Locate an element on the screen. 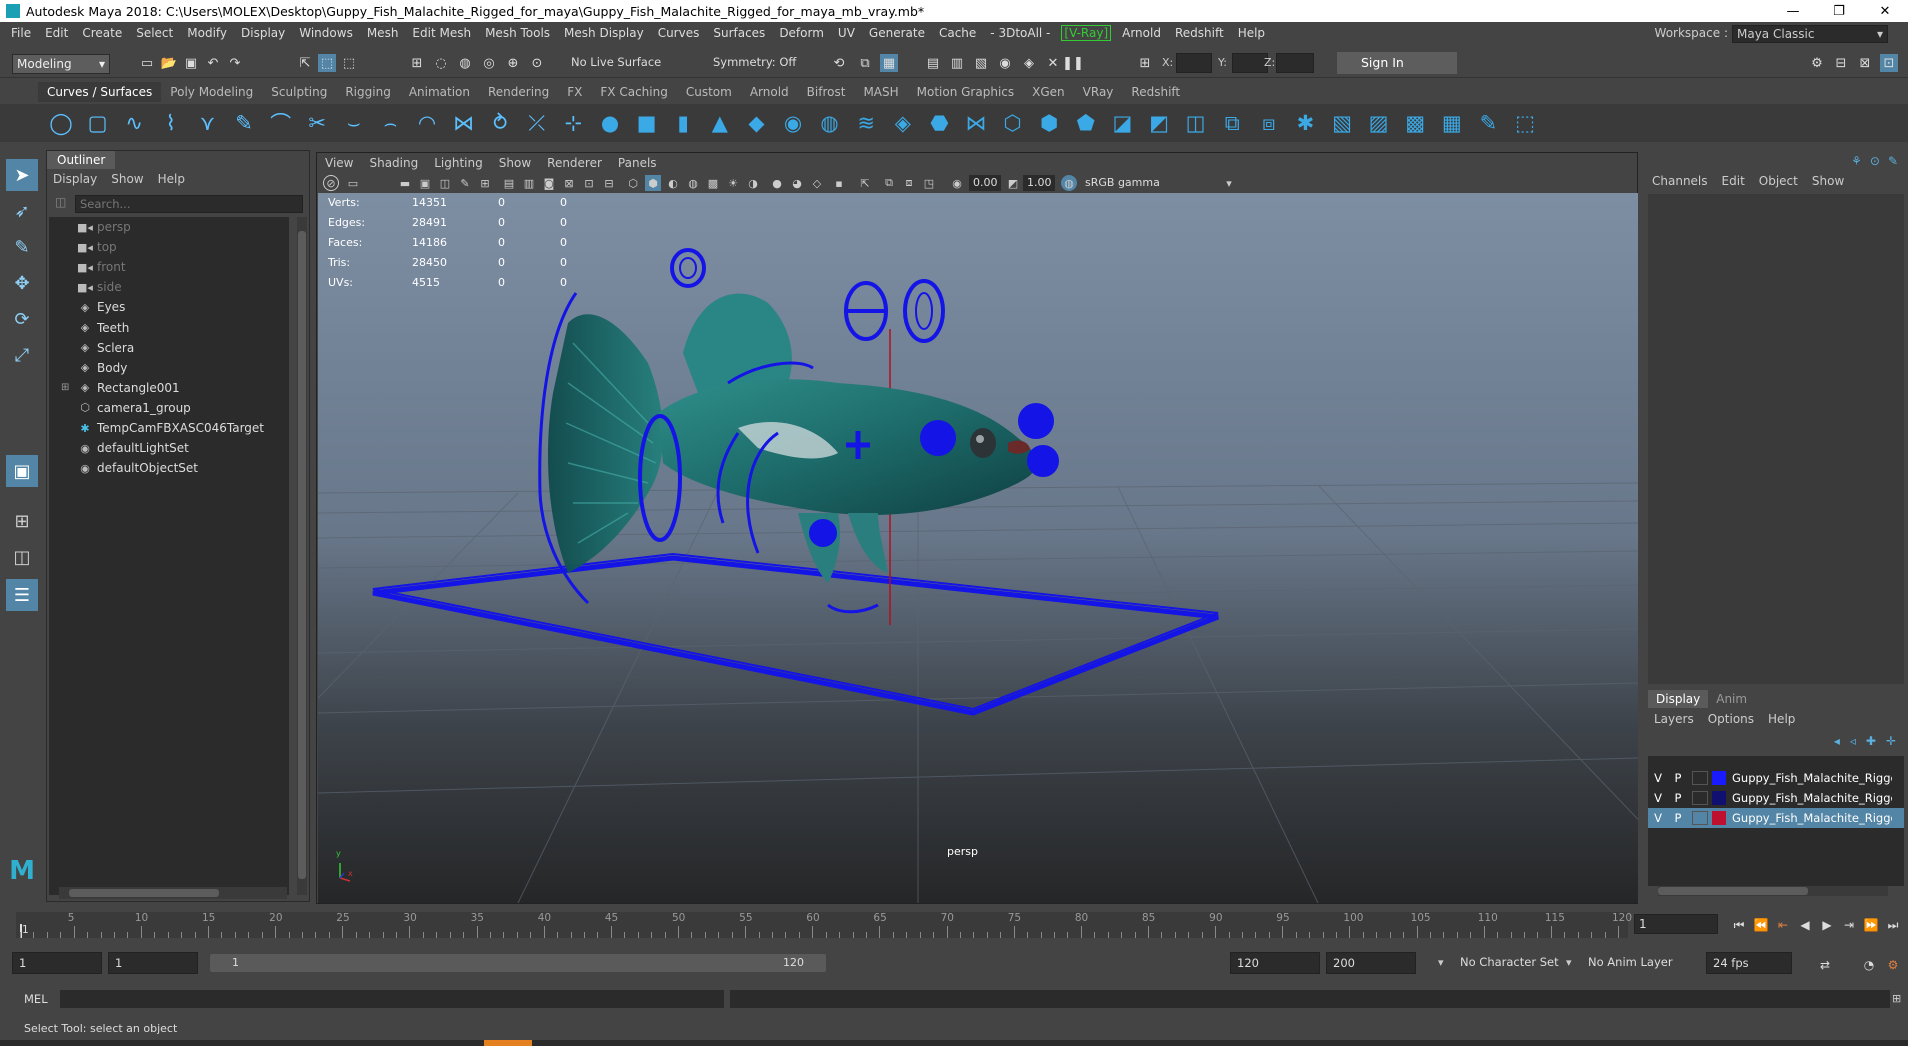 Image resolution: width=1908 pixels, height=1046 pixels. safe-action-icon: ⊡ is located at coordinates (589, 183).